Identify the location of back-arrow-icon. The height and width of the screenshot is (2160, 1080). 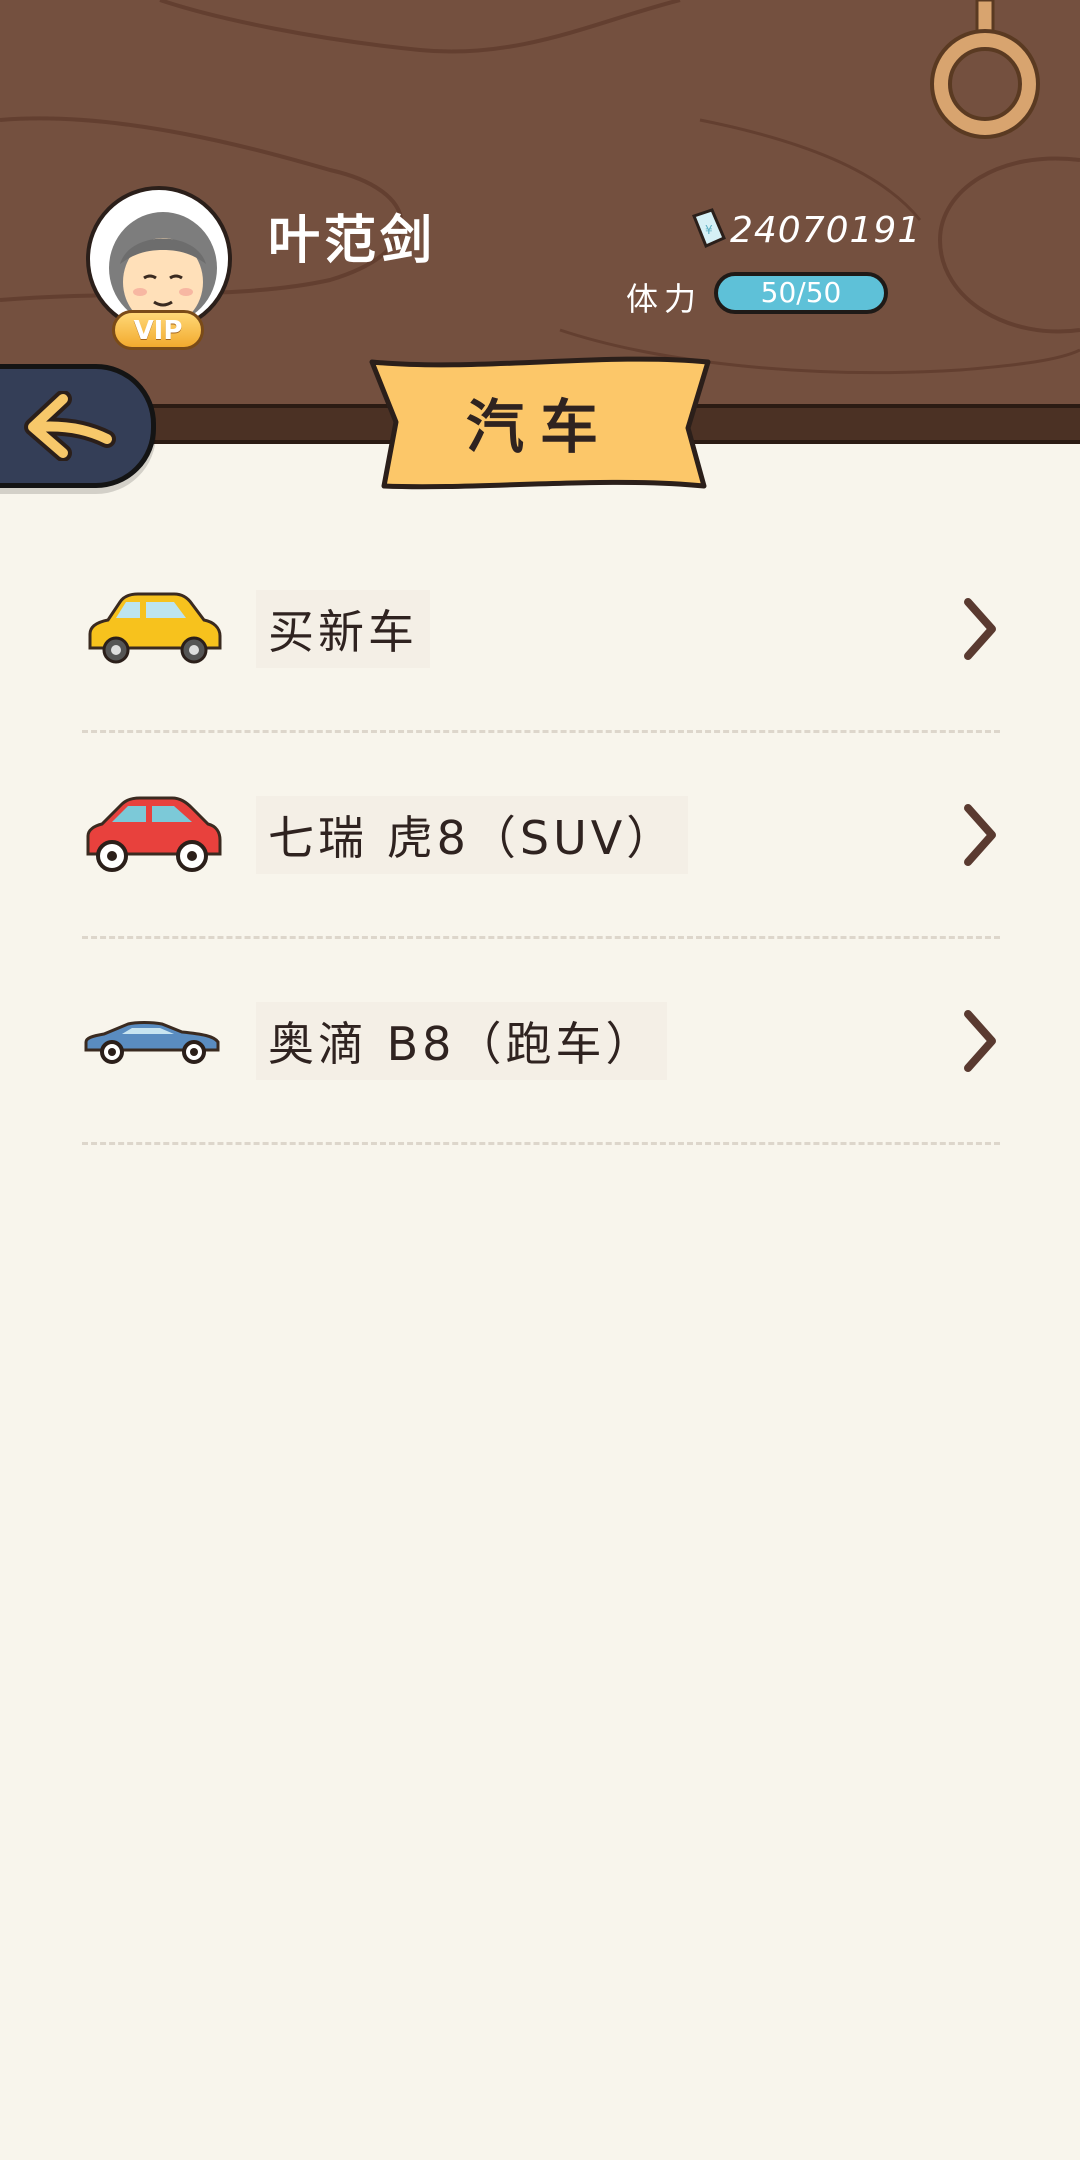
(70, 426).